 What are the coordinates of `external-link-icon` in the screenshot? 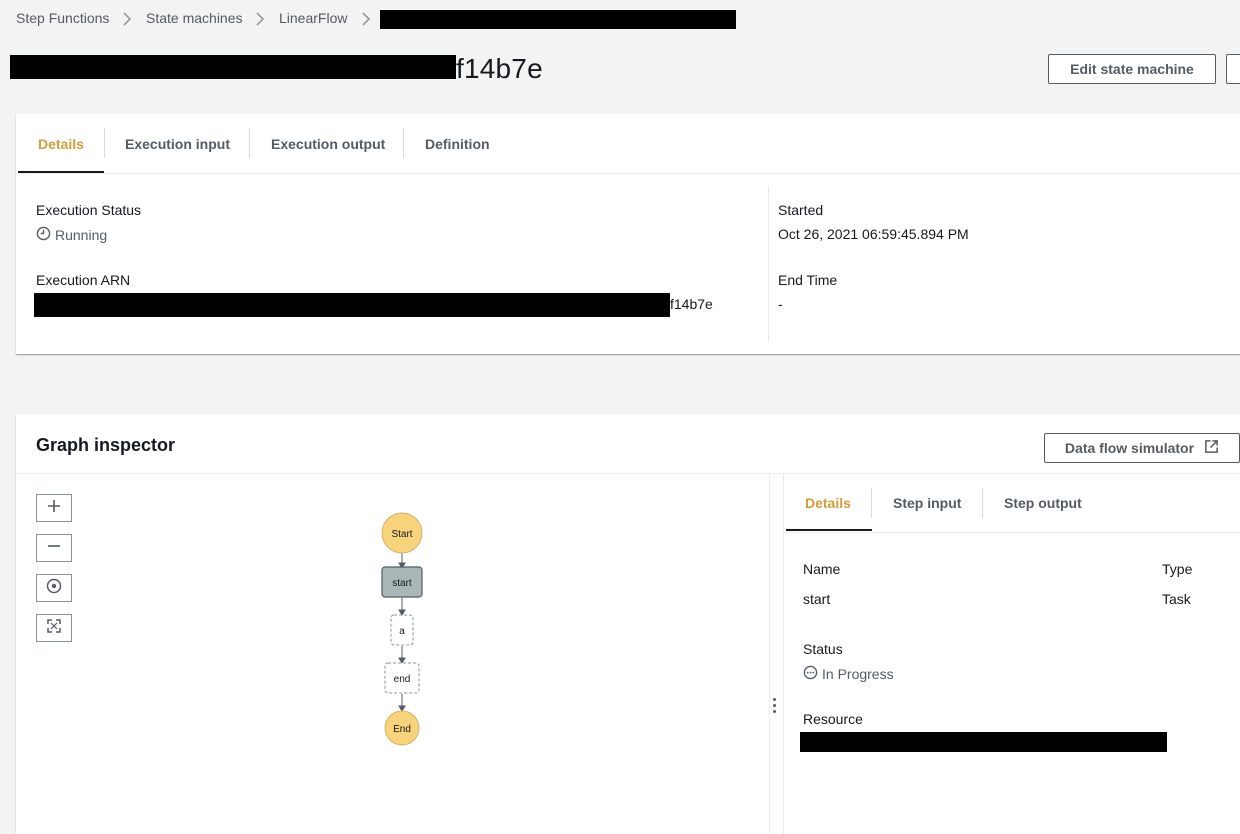 It's located at (1211, 448).